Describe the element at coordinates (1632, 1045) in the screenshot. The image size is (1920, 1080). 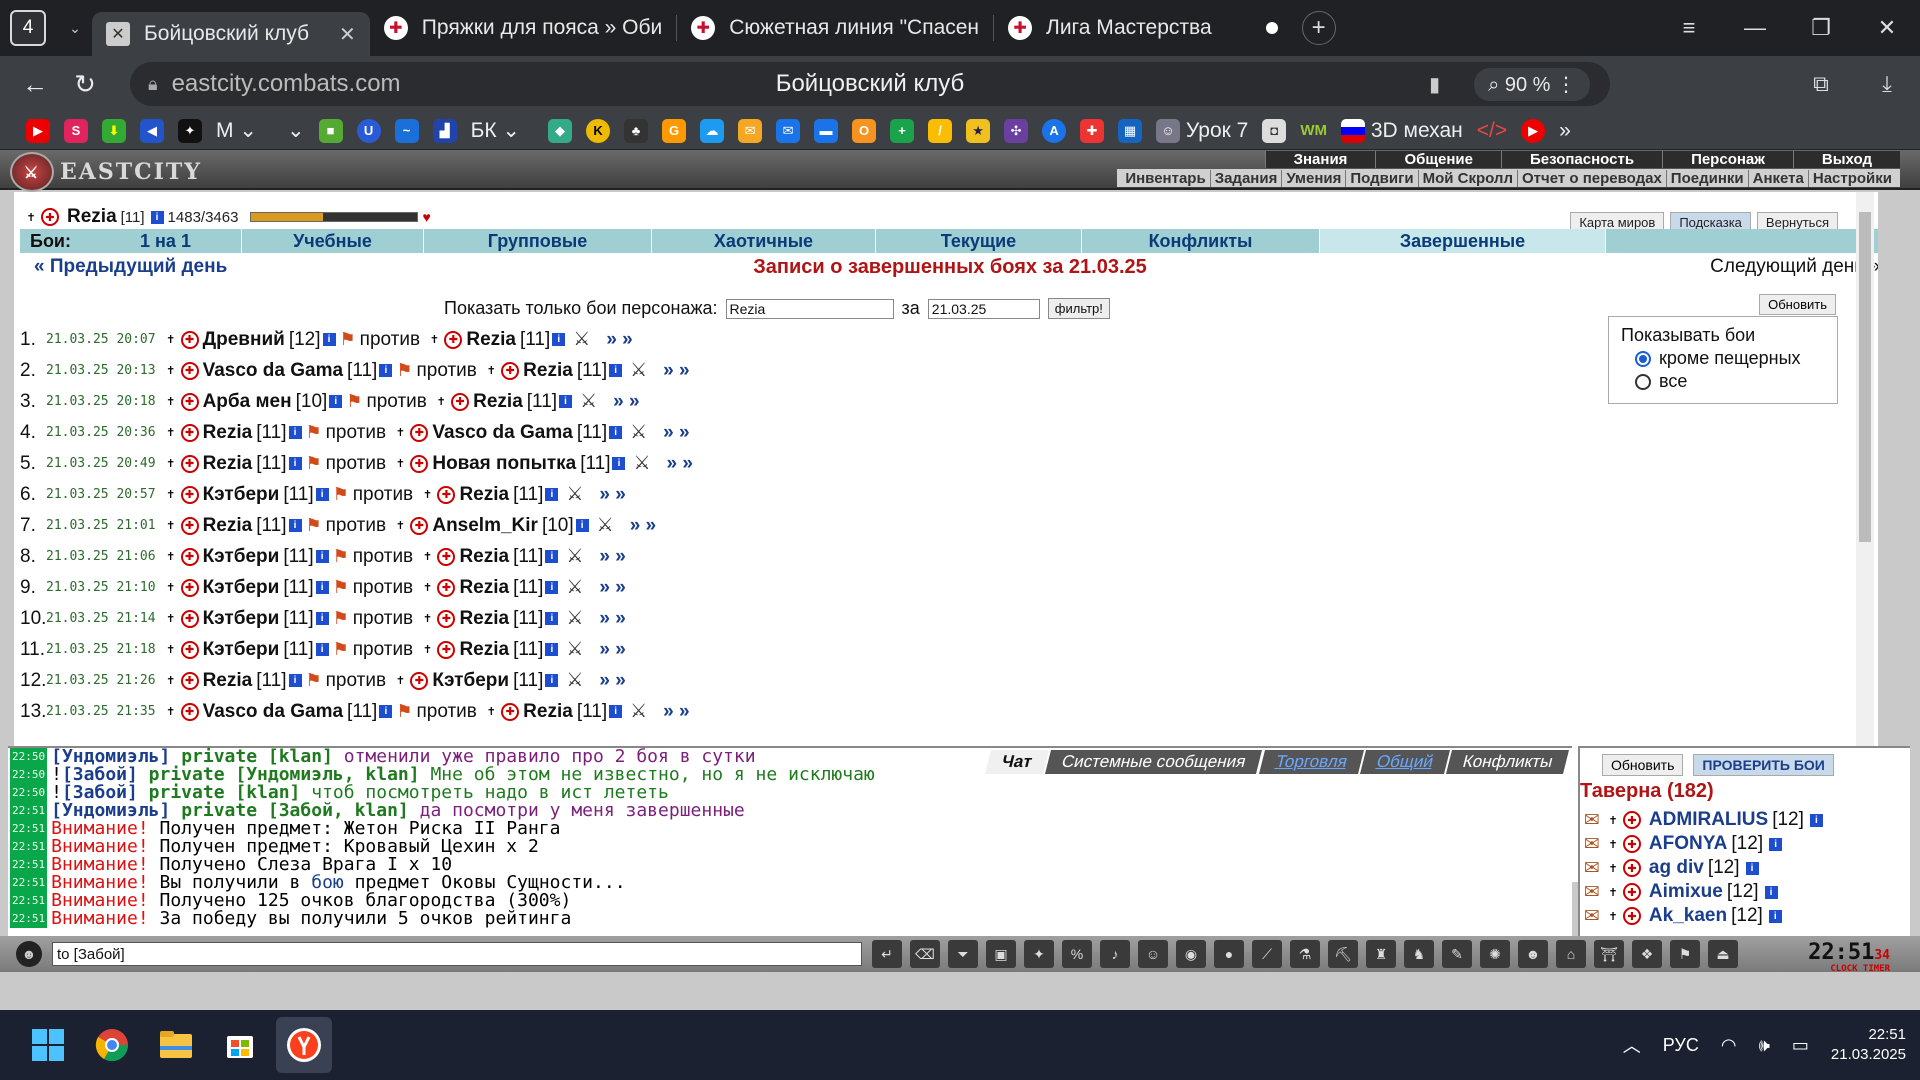
I see `chevron-up-icon: ︿` at that location.